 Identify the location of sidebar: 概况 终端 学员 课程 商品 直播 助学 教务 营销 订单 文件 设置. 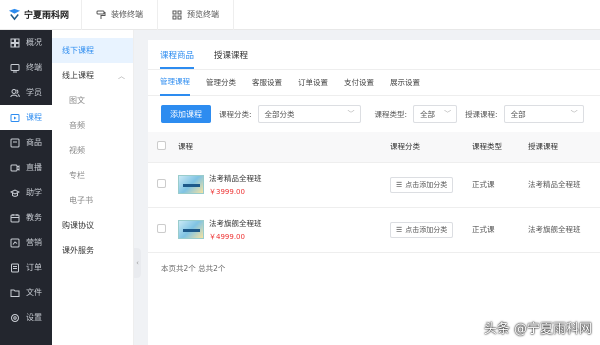
(26, 187).